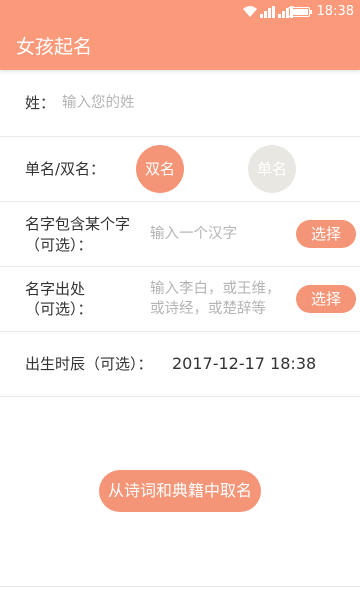  Describe the element at coordinates (268, 12) in the screenshot. I see `signal-icon` at that location.